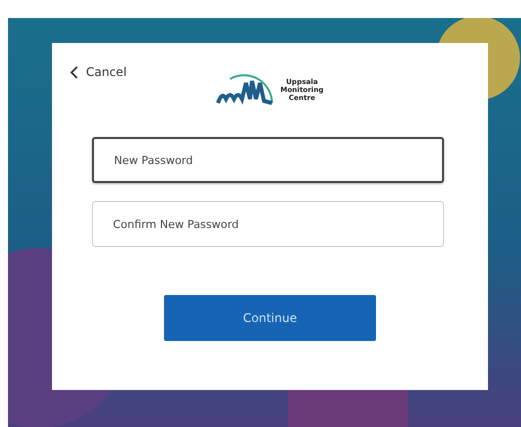  Describe the element at coordinates (270, 318) in the screenshot. I see `continue-button: Continue` at that location.